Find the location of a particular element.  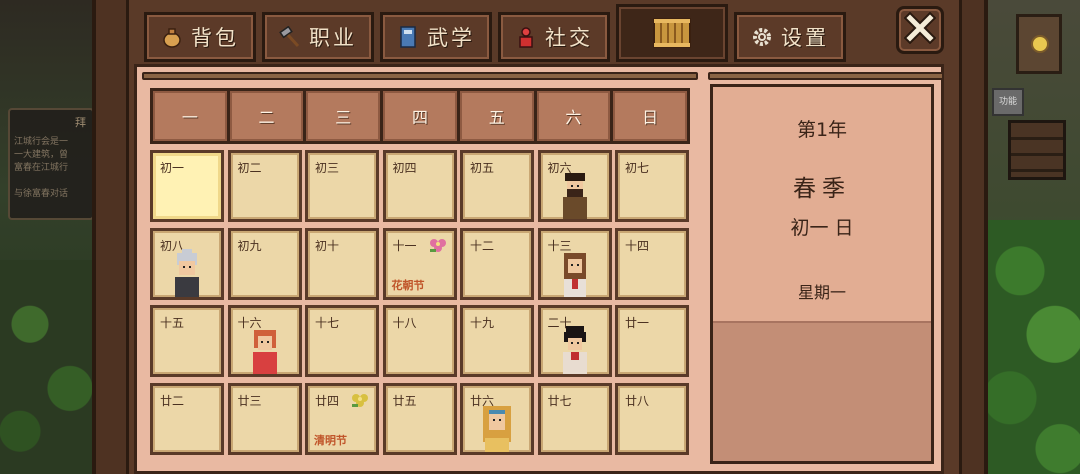

tab-inventory: 背包 is located at coordinates (200, 37).